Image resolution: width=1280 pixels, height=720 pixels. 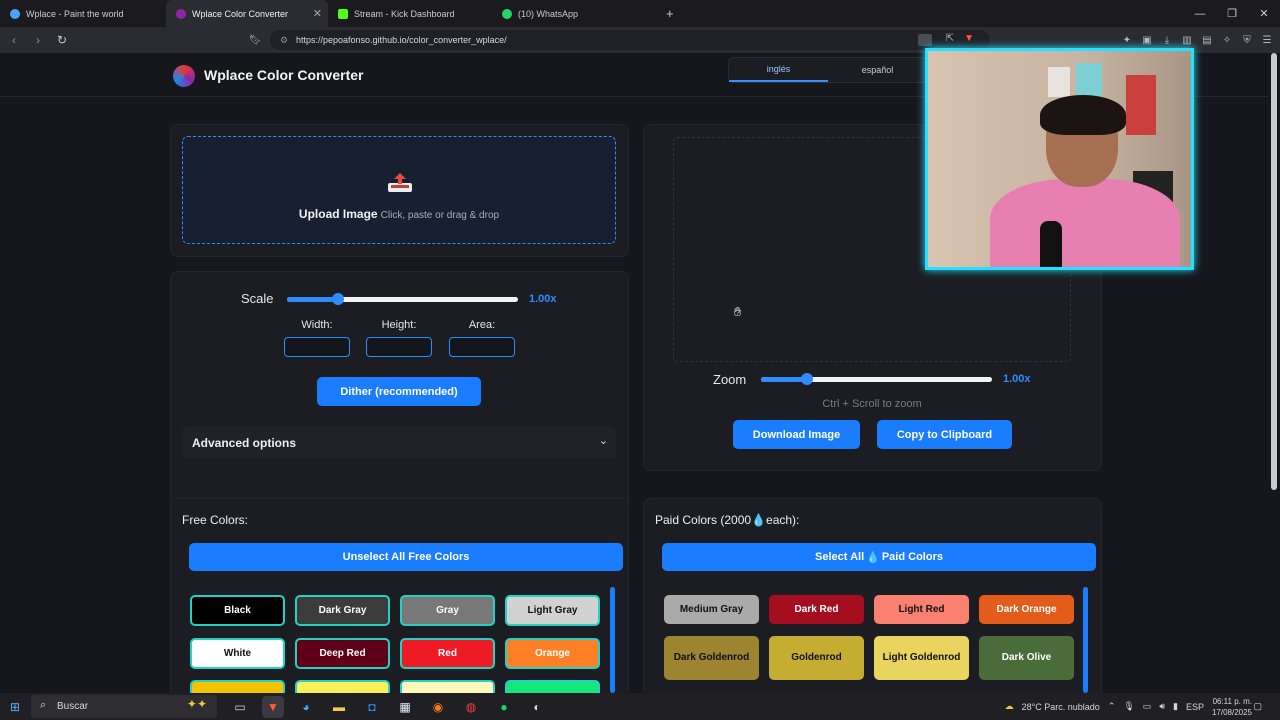 What do you see at coordinates (543, 299) in the screenshot?
I see `scale-value: 1.00x` at bounding box center [543, 299].